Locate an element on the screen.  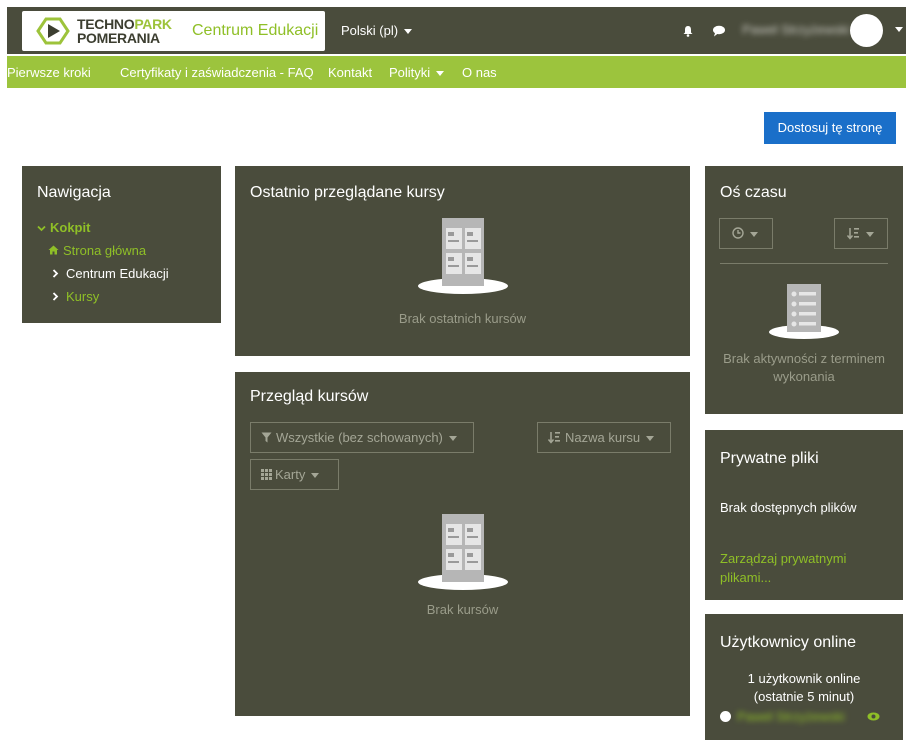
nav-about: O nas is located at coordinates (479, 72).